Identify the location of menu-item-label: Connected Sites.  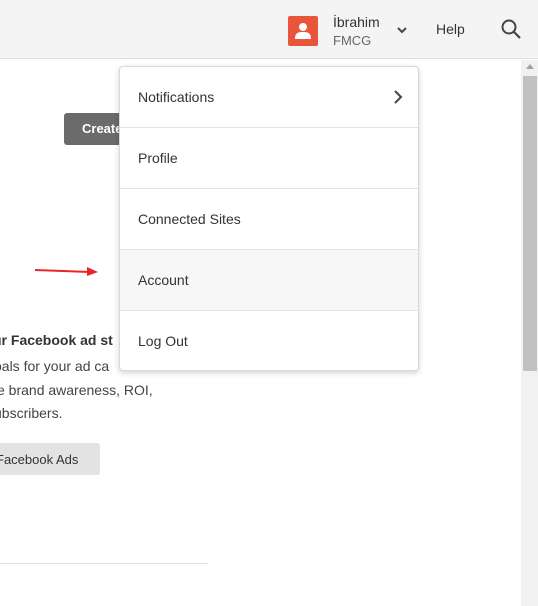
(189, 219).